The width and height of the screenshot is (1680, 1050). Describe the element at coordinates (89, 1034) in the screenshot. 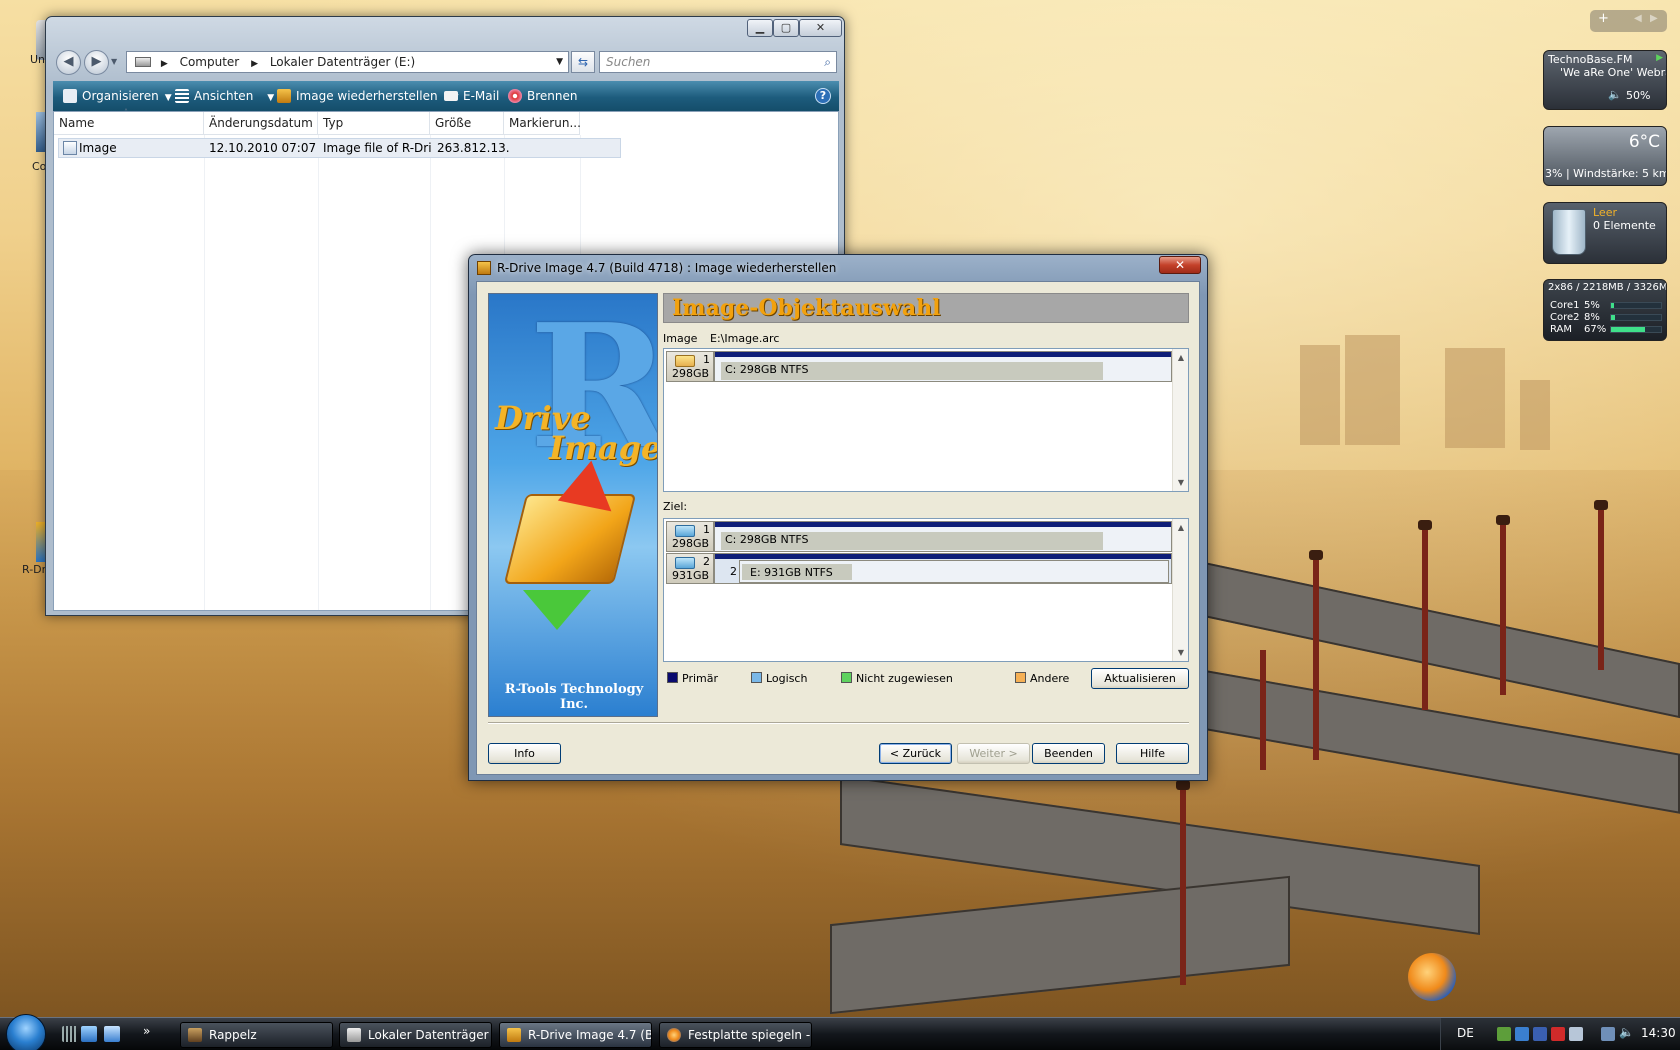

I see `show-desktop-icon` at that location.